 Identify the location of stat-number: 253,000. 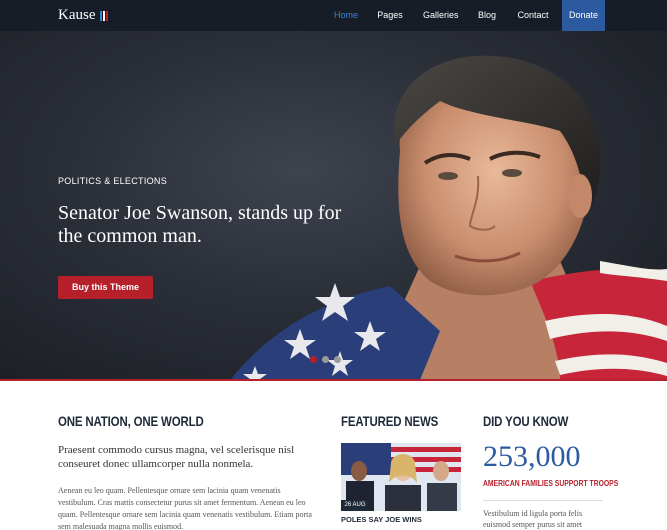
(532, 456).